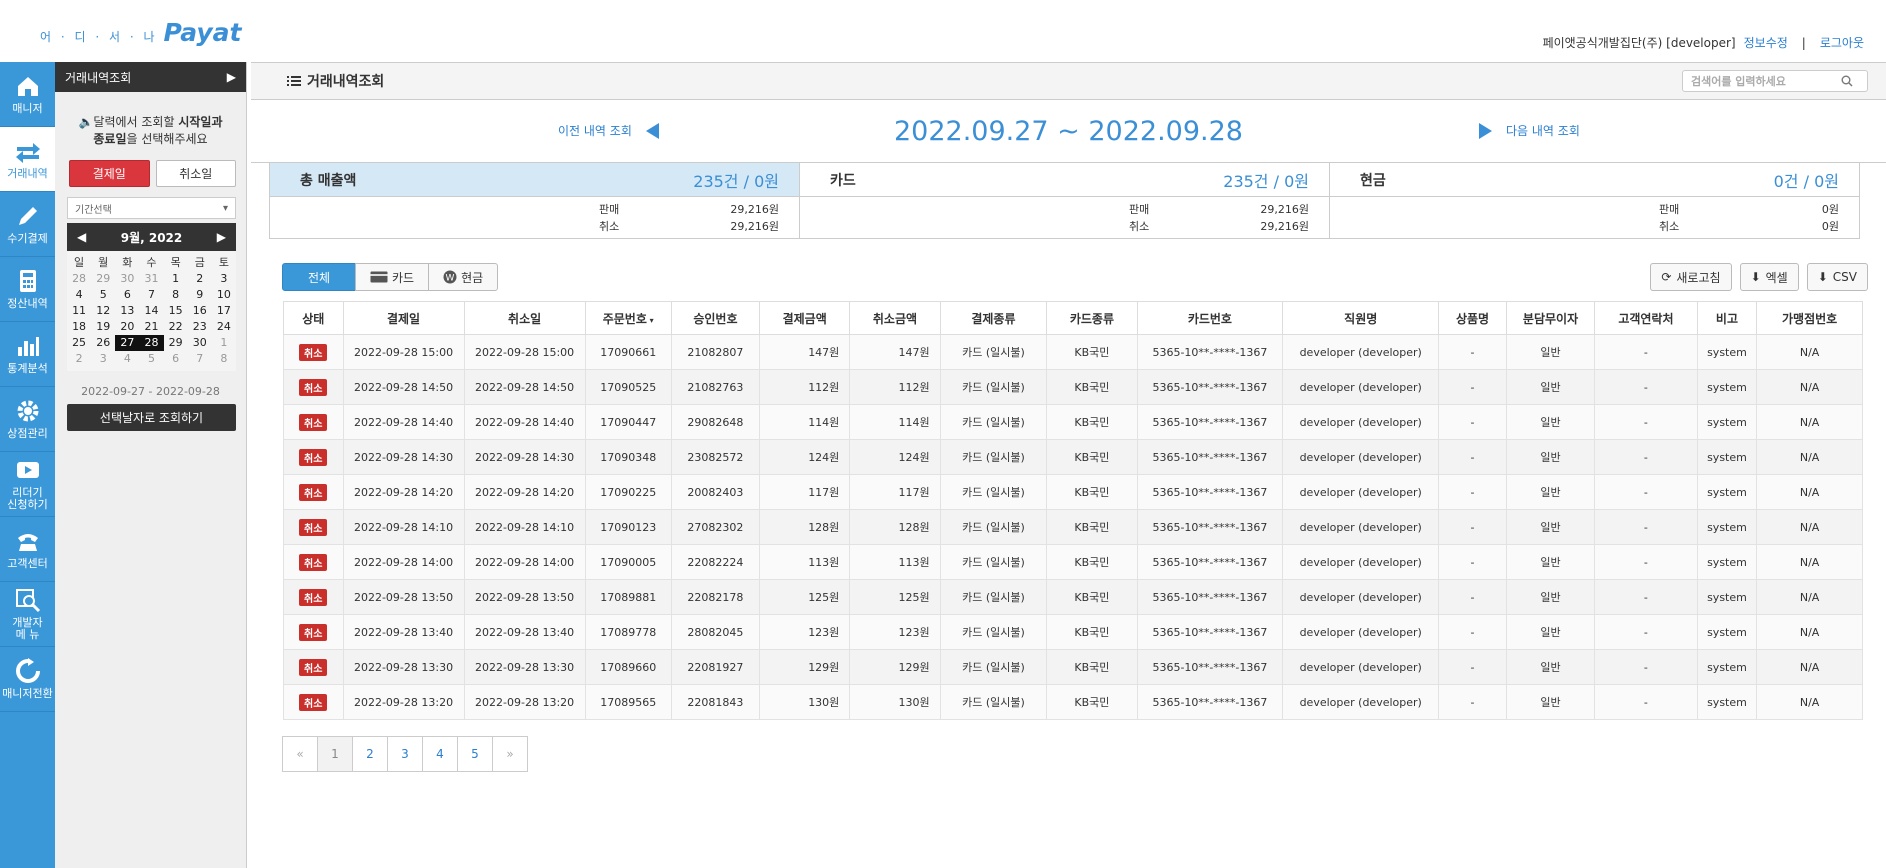 The height and width of the screenshot is (868, 1886). Describe the element at coordinates (79, 311) in the screenshot. I see `calendar-day: 11` at that location.